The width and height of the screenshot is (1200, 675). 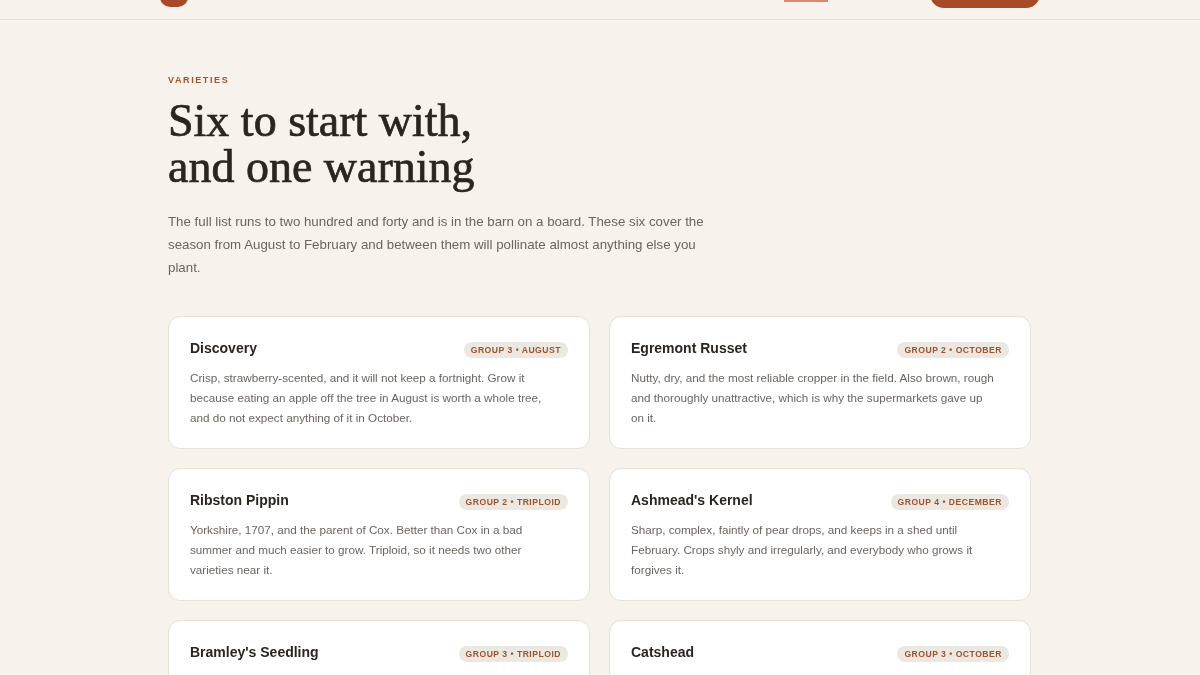 What do you see at coordinates (513, 653) in the screenshot?
I see `variety-tag: GROUP 3 • TRIPLOID` at bounding box center [513, 653].